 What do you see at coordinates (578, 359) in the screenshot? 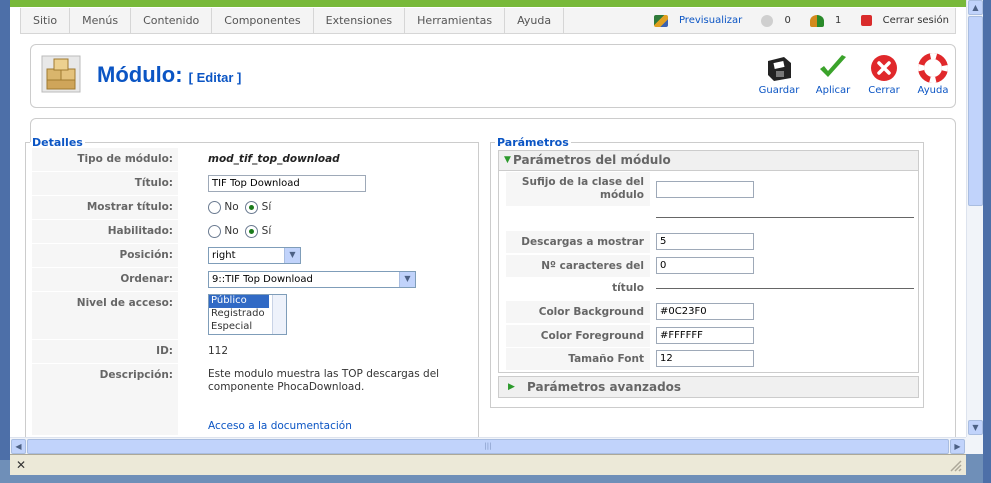
I see `font-size-label: Tamaño Font` at bounding box center [578, 359].